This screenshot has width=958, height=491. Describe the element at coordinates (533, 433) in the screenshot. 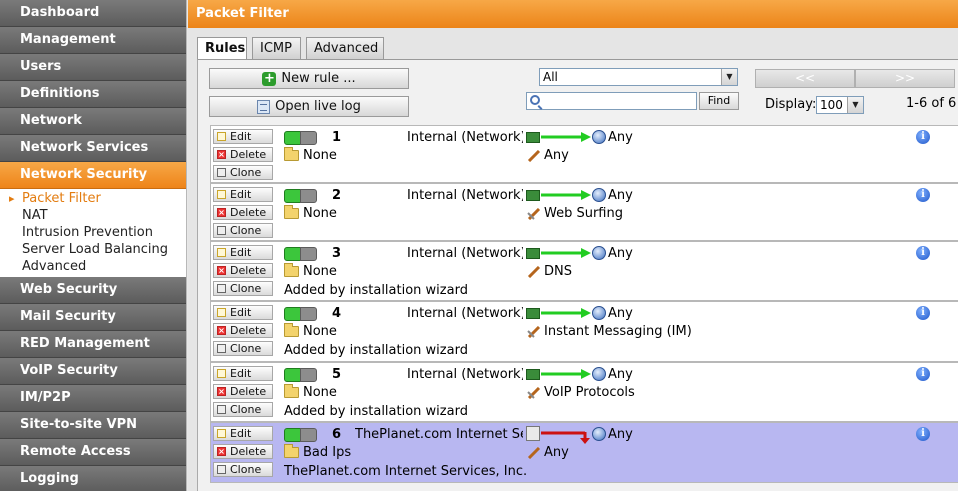

I see `host-icon` at that location.